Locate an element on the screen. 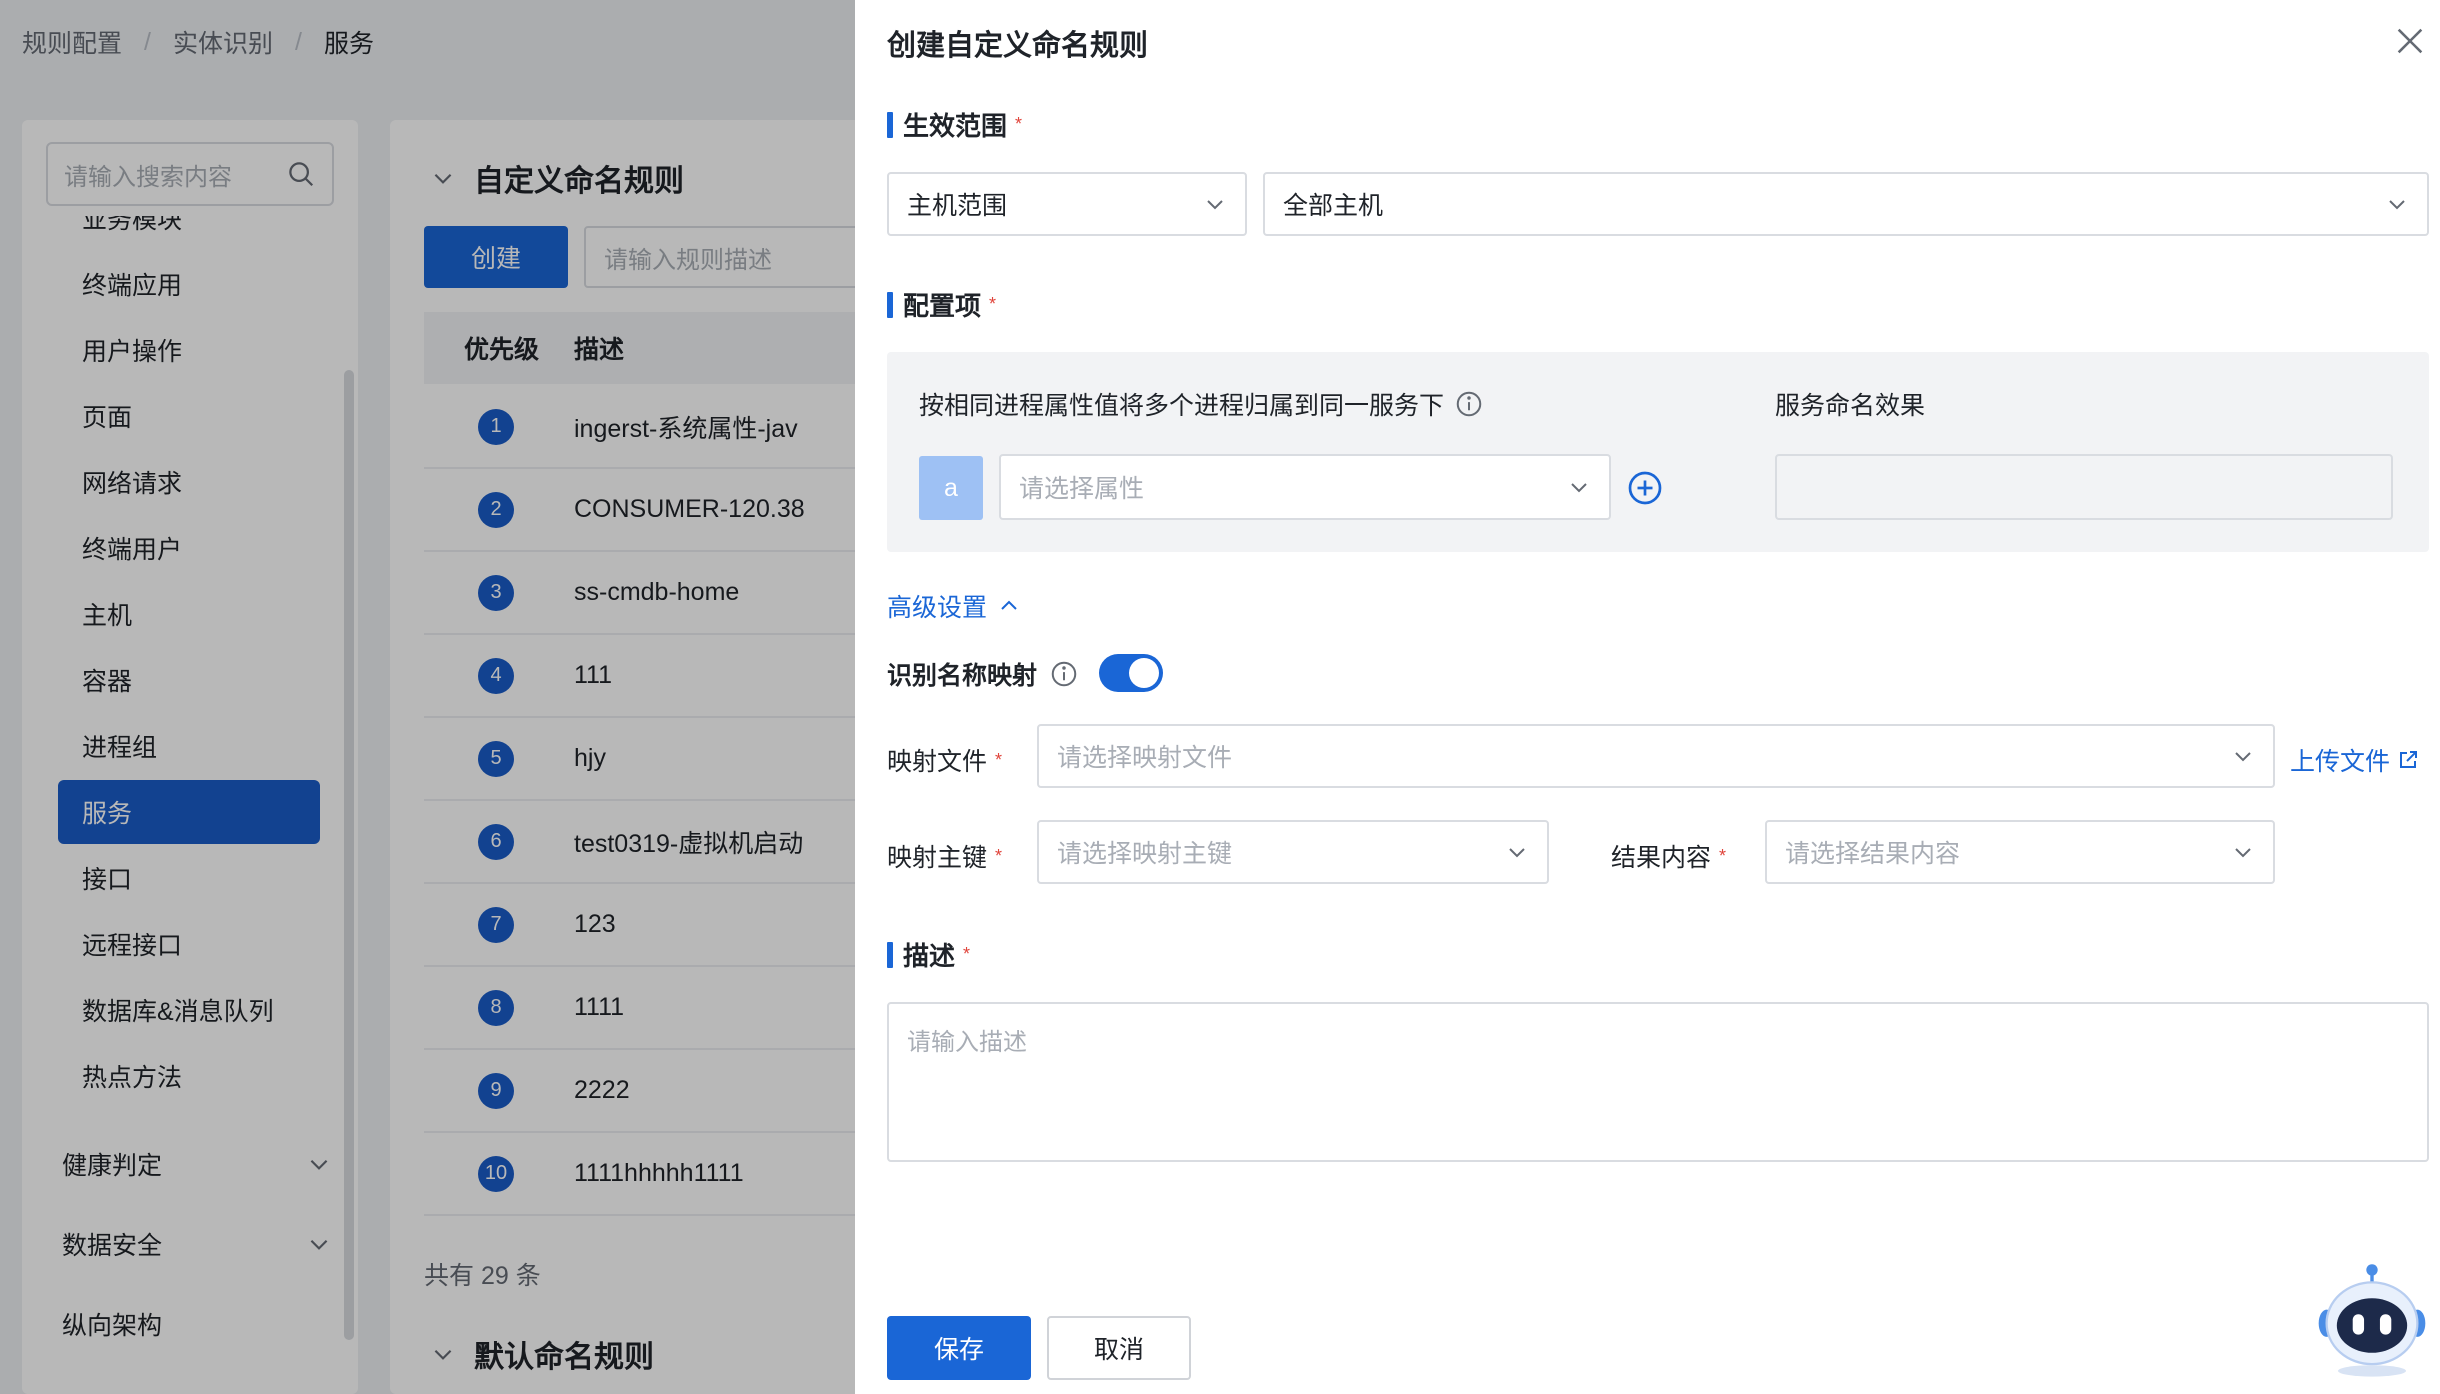  mapping-switch is located at coordinates (1131, 673).